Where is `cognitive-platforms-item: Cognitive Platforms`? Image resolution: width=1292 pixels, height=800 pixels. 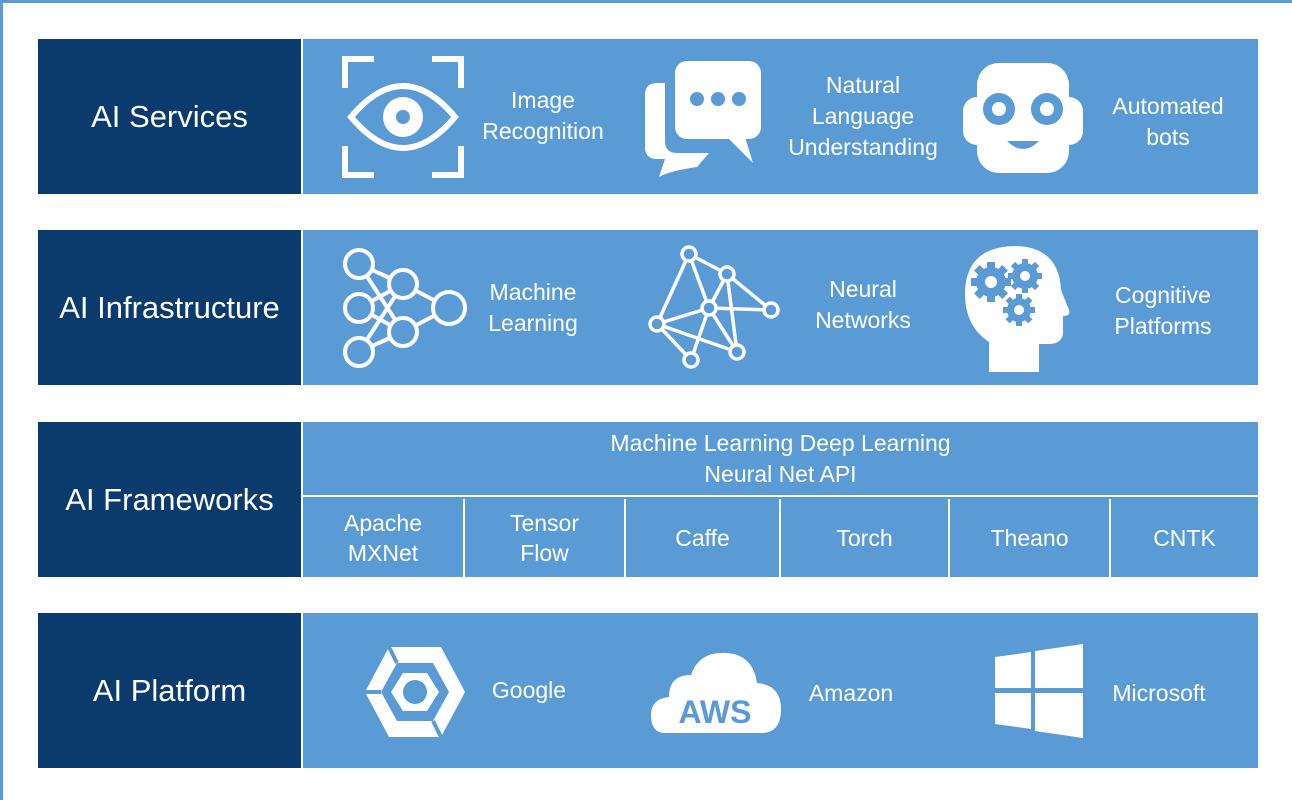
cognitive-platforms-item: Cognitive Platforms is located at coordinates (1105, 307).